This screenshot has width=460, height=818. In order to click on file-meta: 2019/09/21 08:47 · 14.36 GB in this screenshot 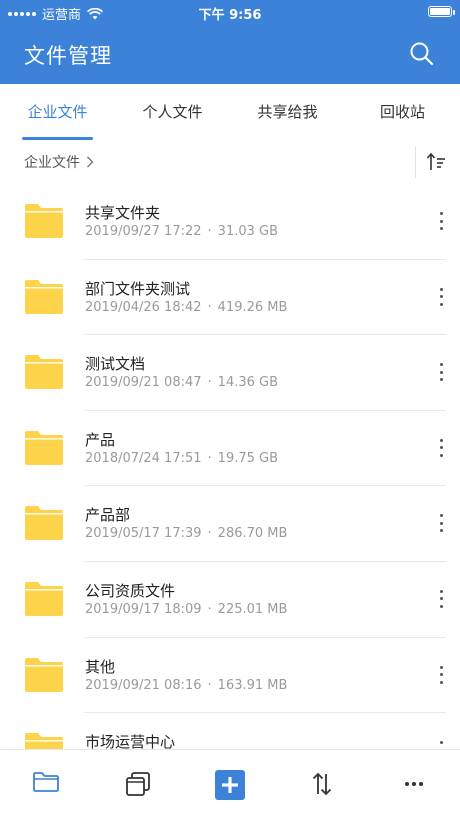, I will do `click(181, 382)`.